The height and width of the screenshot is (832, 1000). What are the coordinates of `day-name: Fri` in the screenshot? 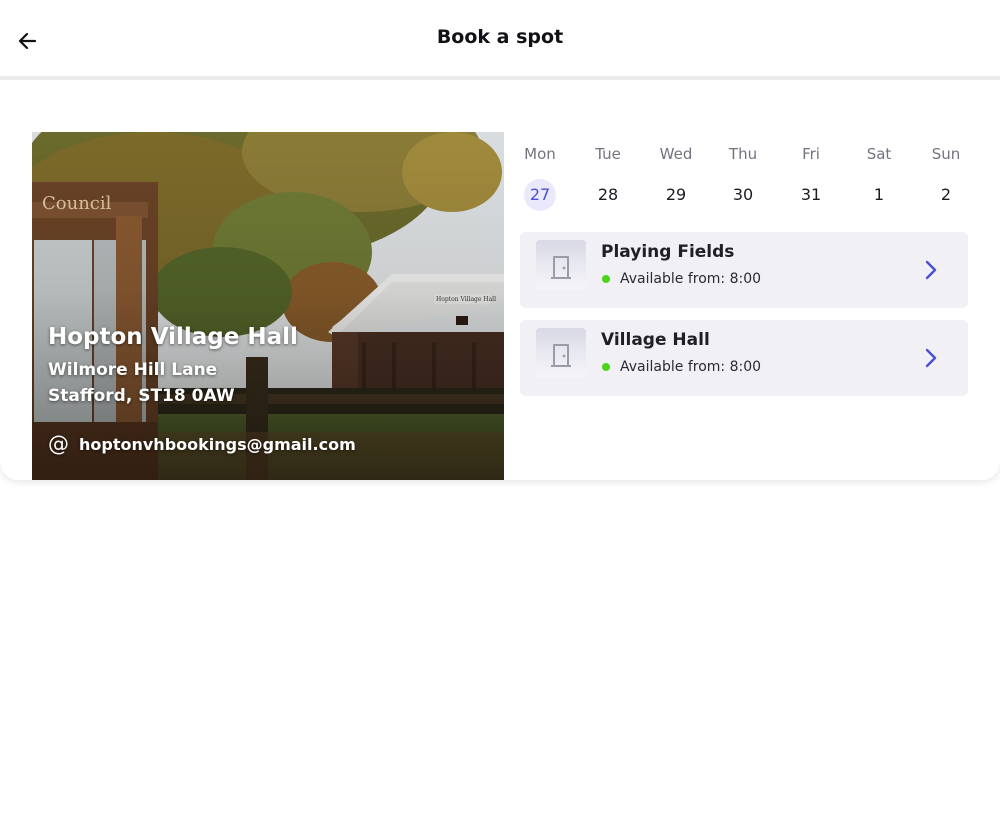 It's located at (811, 154).